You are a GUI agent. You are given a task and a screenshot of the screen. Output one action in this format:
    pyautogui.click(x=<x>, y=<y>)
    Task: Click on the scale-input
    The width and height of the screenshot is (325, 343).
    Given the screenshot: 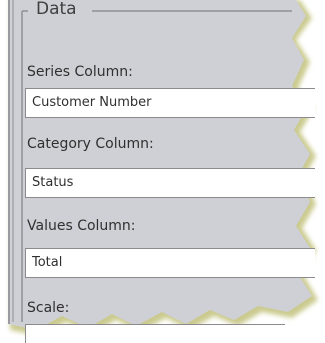 What is the action you would take?
    pyautogui.click(x=155, y=333)
    